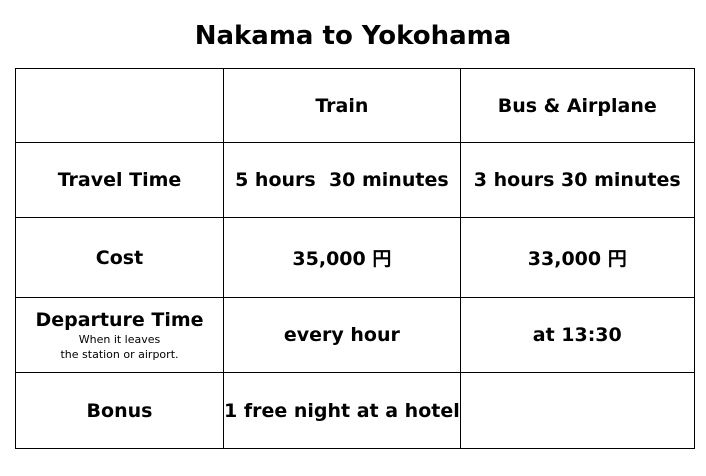  I want to click on row-label-cell: Travel Time, so click(119, 180).